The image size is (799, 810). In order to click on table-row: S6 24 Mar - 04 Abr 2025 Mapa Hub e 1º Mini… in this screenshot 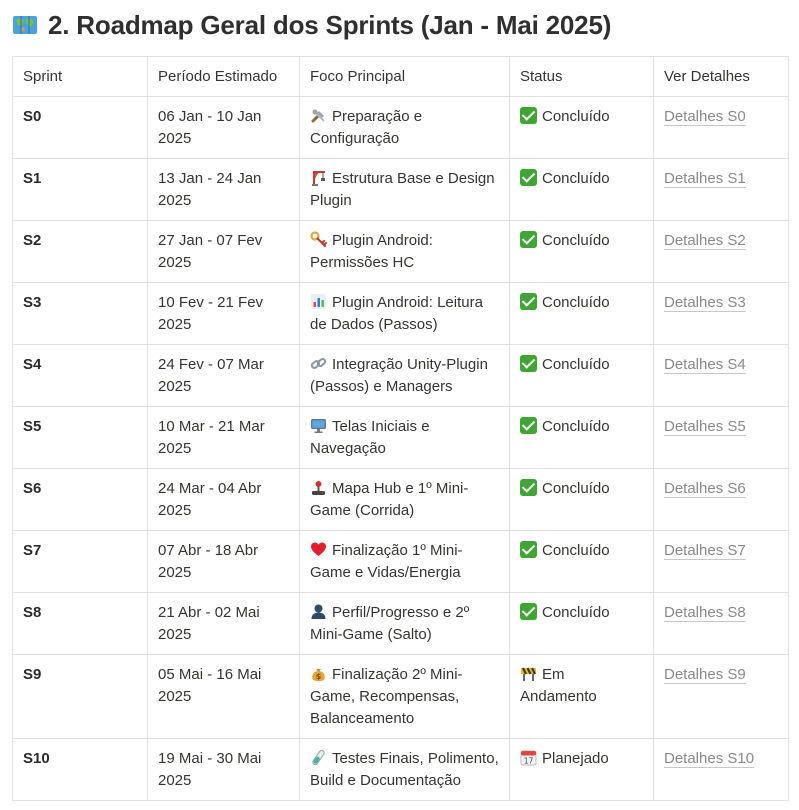, I will do `click(400, 499)`.